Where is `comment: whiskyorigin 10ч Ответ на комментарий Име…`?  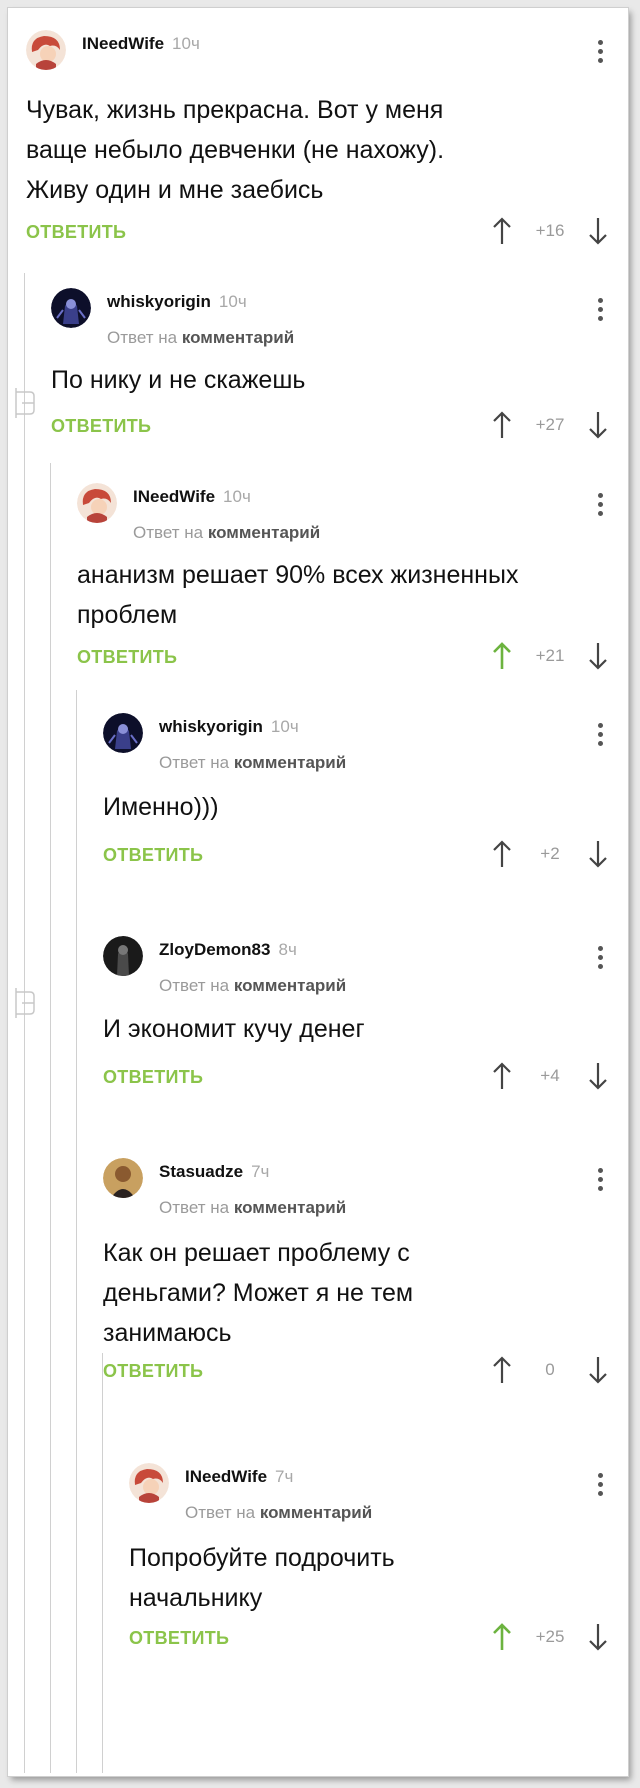
comment: whiskyorigin 10ч Ответ на комментарий Име… is located at coordinates (365, 798).